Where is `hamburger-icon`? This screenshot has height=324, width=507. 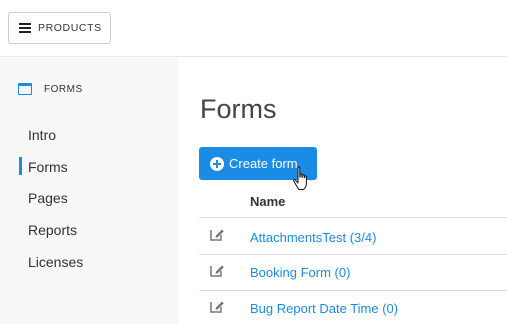
hamburger-icon is located at coordinates (25, 28).